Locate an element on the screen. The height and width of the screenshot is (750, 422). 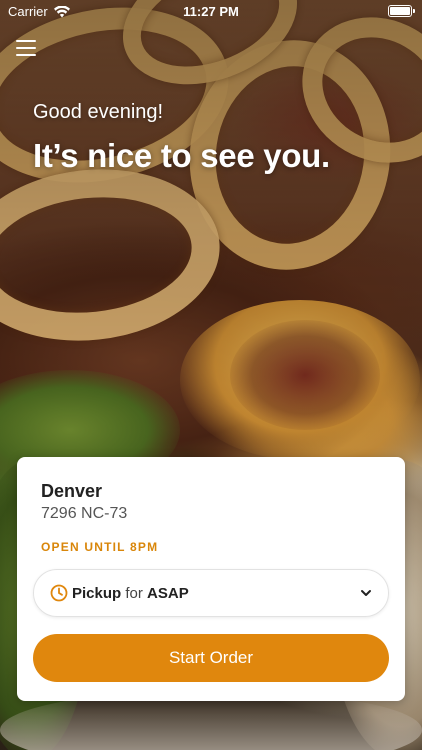
battery-icon is located at coordinates (401, 11).